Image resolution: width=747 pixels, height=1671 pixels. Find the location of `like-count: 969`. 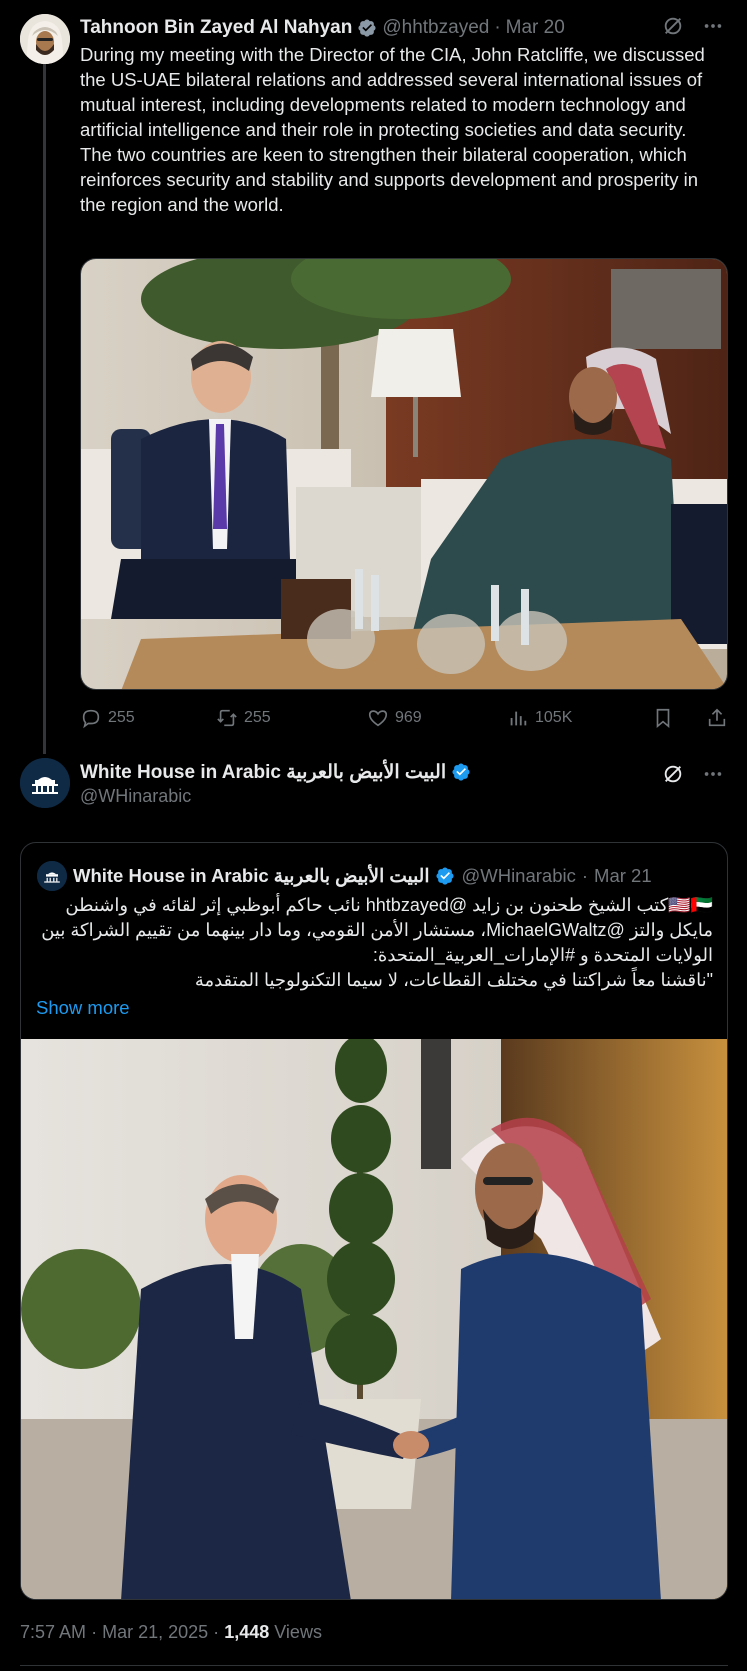

like-count: 969 is located at coordinates (408, 717).